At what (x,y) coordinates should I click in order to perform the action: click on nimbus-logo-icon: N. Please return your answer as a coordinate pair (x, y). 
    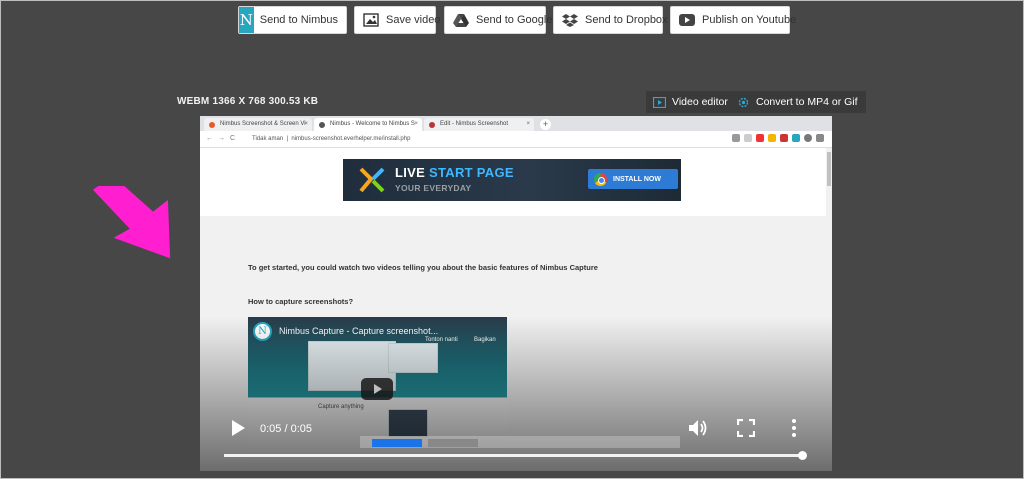
    Looking at the image, I should click on (246, 20).